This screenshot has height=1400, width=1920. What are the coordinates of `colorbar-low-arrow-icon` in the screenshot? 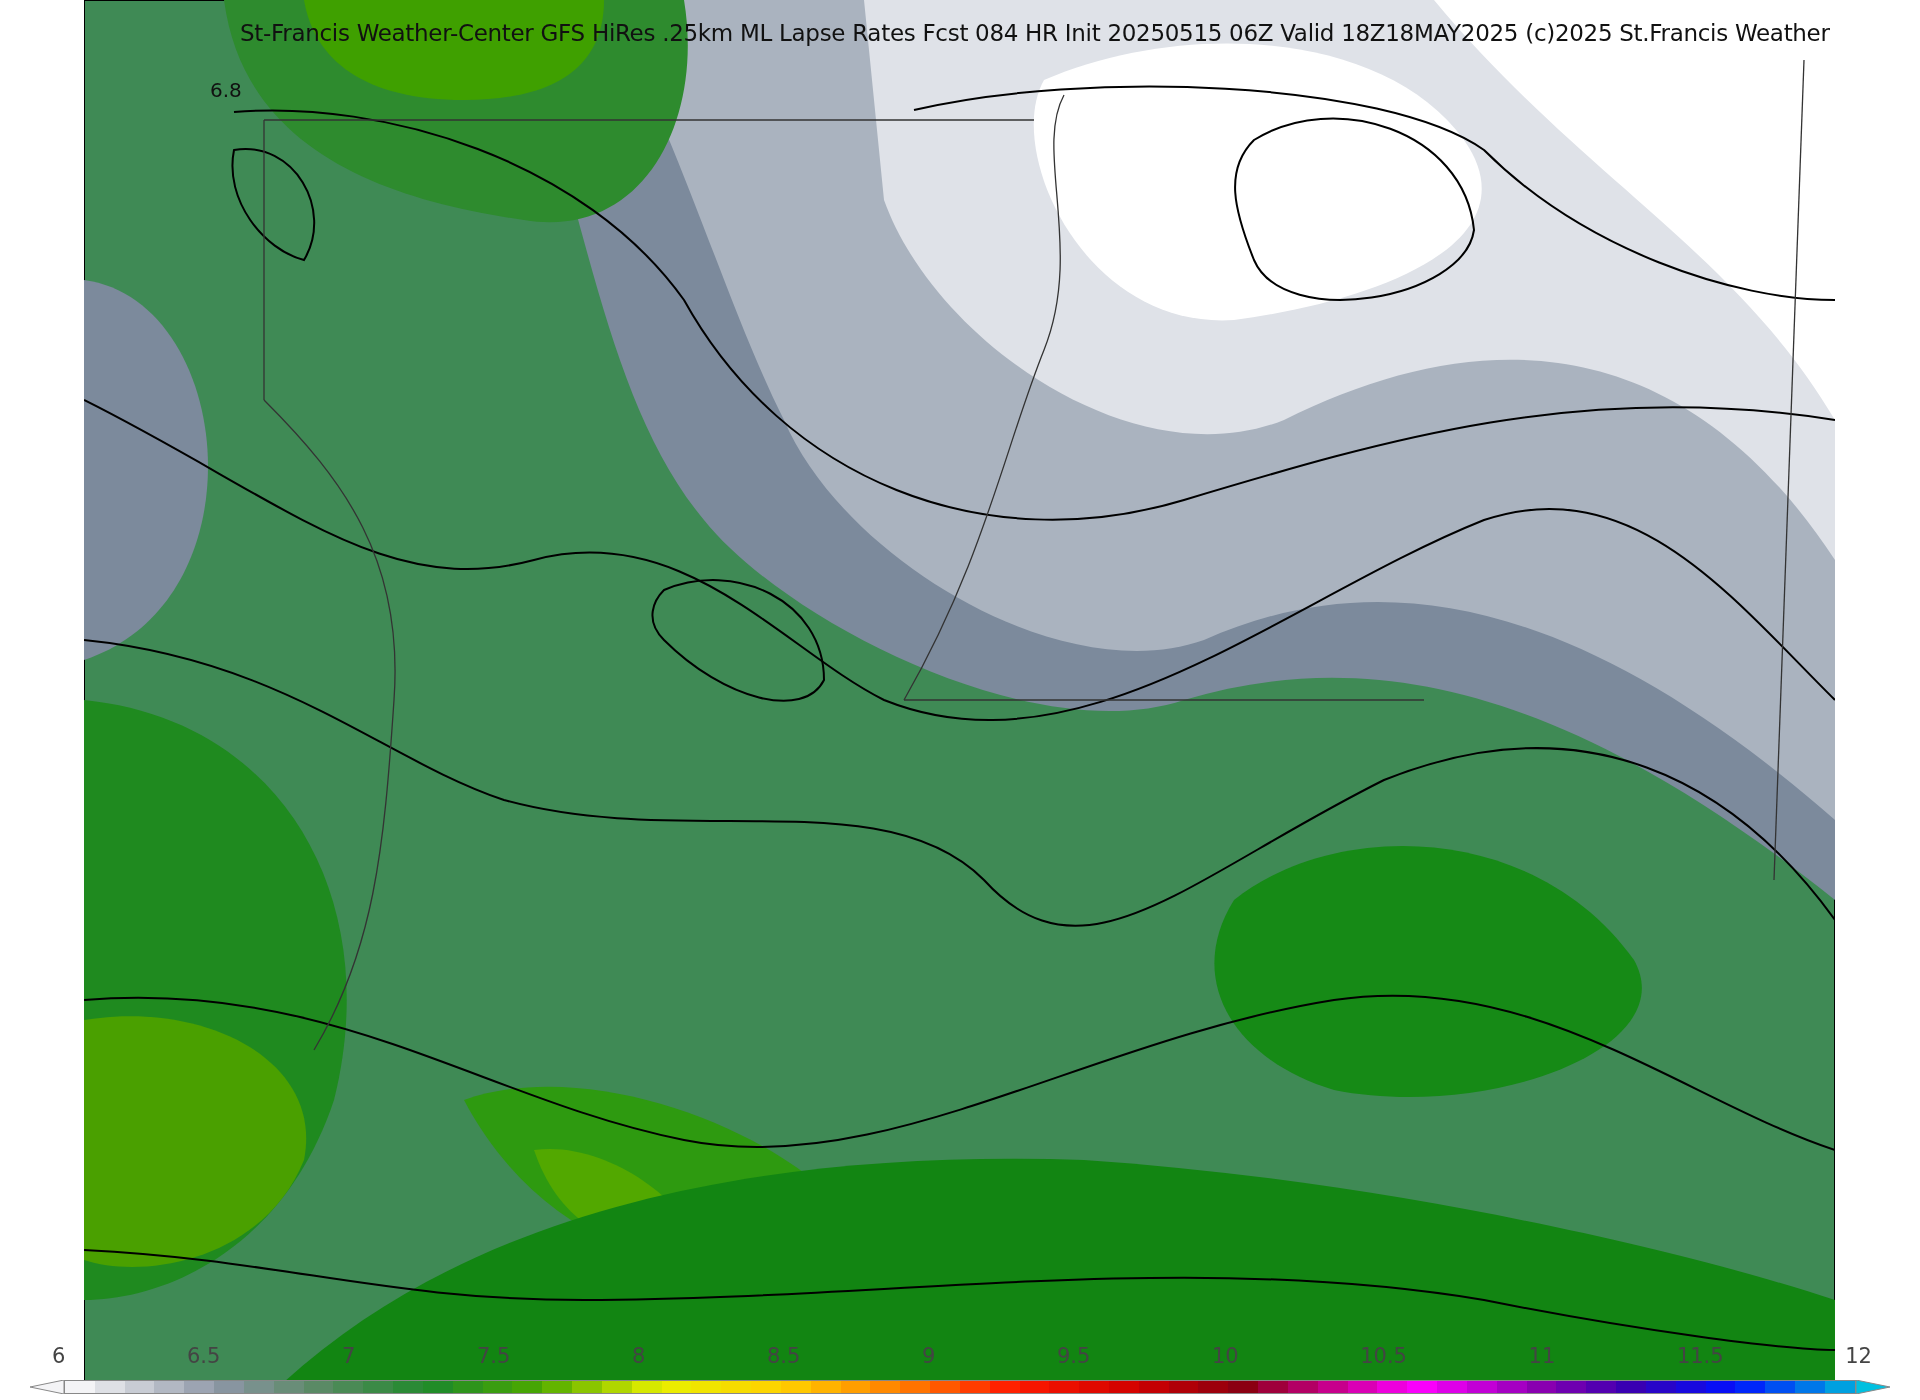 It's located at (47, 1387).